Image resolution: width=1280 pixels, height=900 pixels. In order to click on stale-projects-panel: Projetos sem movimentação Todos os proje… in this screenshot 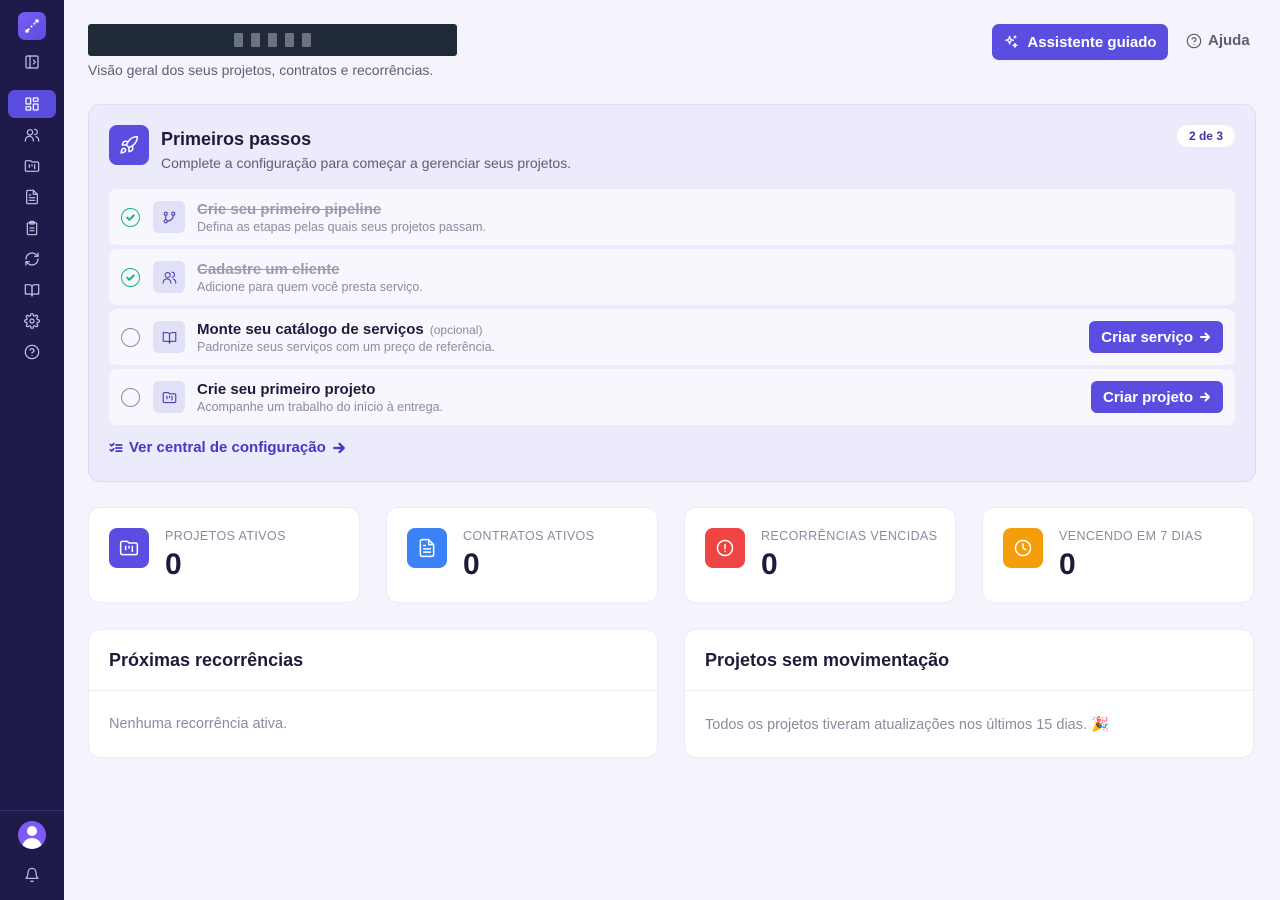, I will do `click(969, 693)`.